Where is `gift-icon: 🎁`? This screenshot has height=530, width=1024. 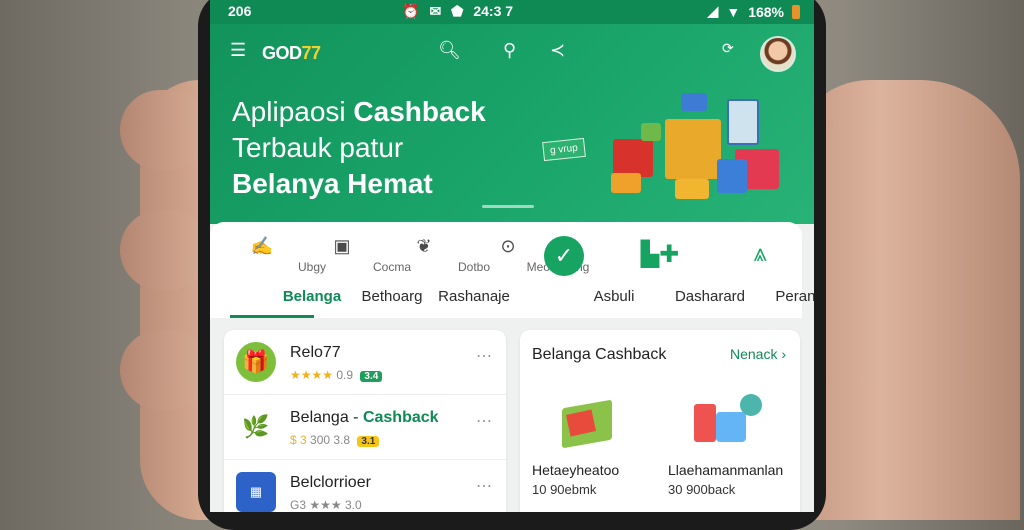
gift-icon: 🎁 is located at coordinates (256, 362).